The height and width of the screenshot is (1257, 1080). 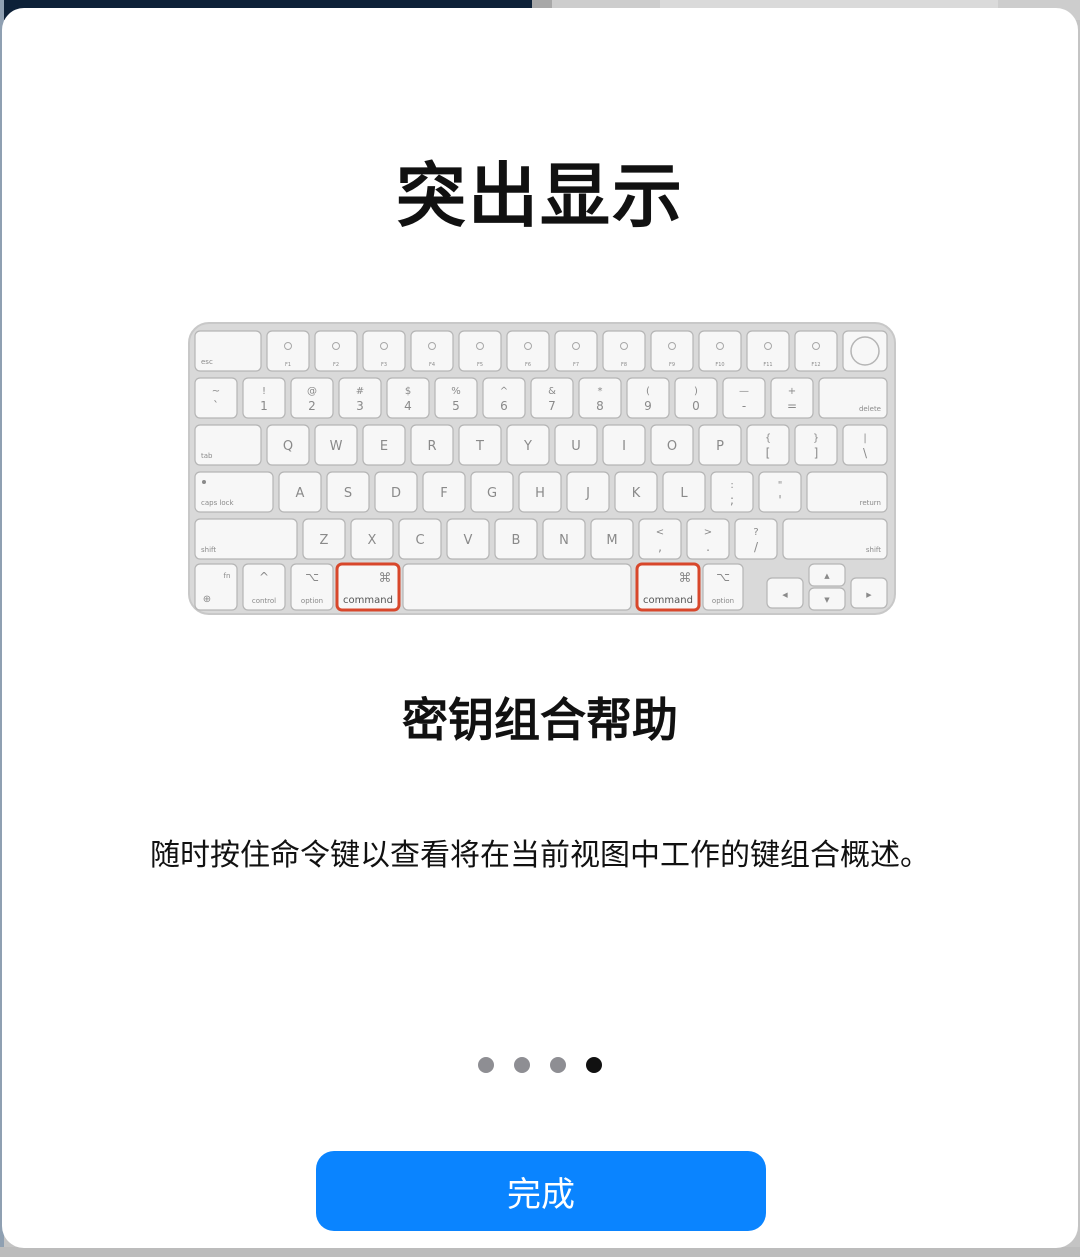 What do you see at coordinates (264, 601) in the screenshot?
I see `svg-text: control` at bounding box center [264, 601].